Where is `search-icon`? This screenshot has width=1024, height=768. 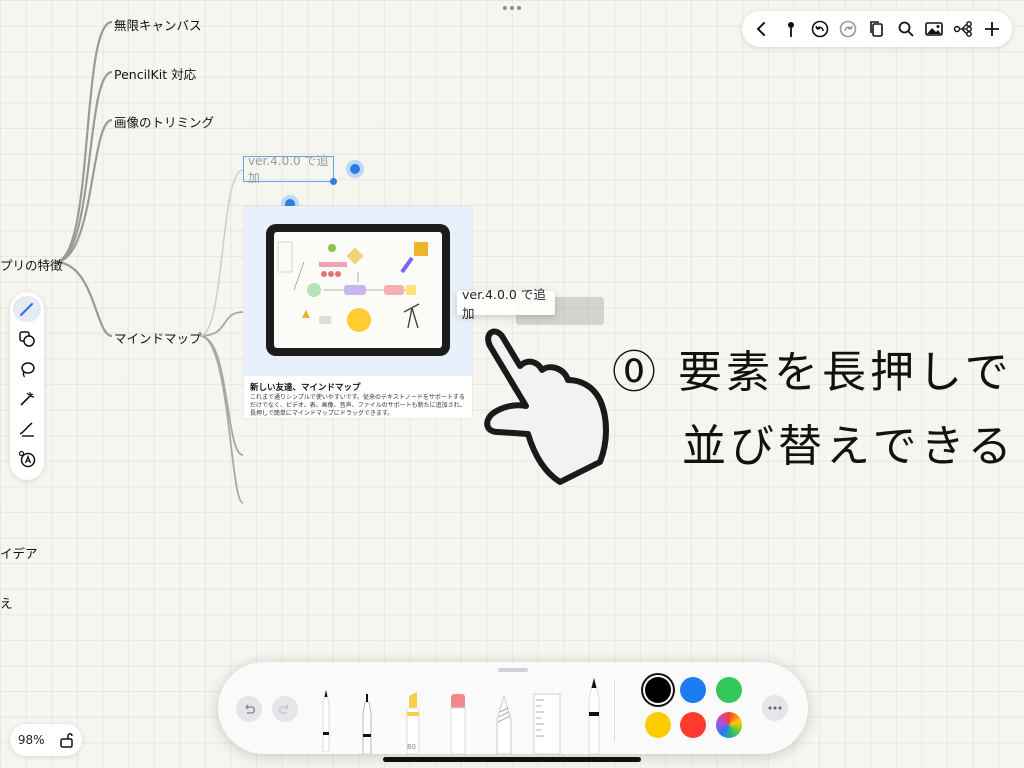 search-icon is located at coordinates (906, 29).